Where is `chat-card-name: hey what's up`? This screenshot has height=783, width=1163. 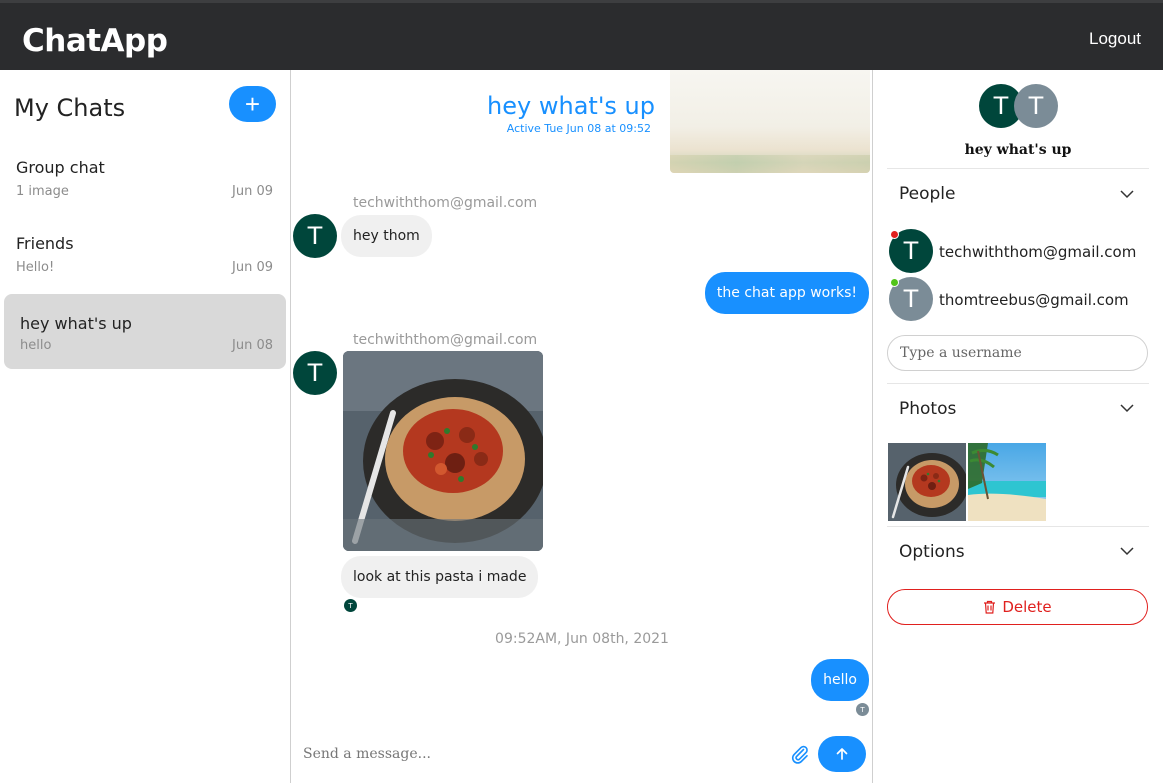 chat-card-name: hey what's up is located at coordinates (76, 323).